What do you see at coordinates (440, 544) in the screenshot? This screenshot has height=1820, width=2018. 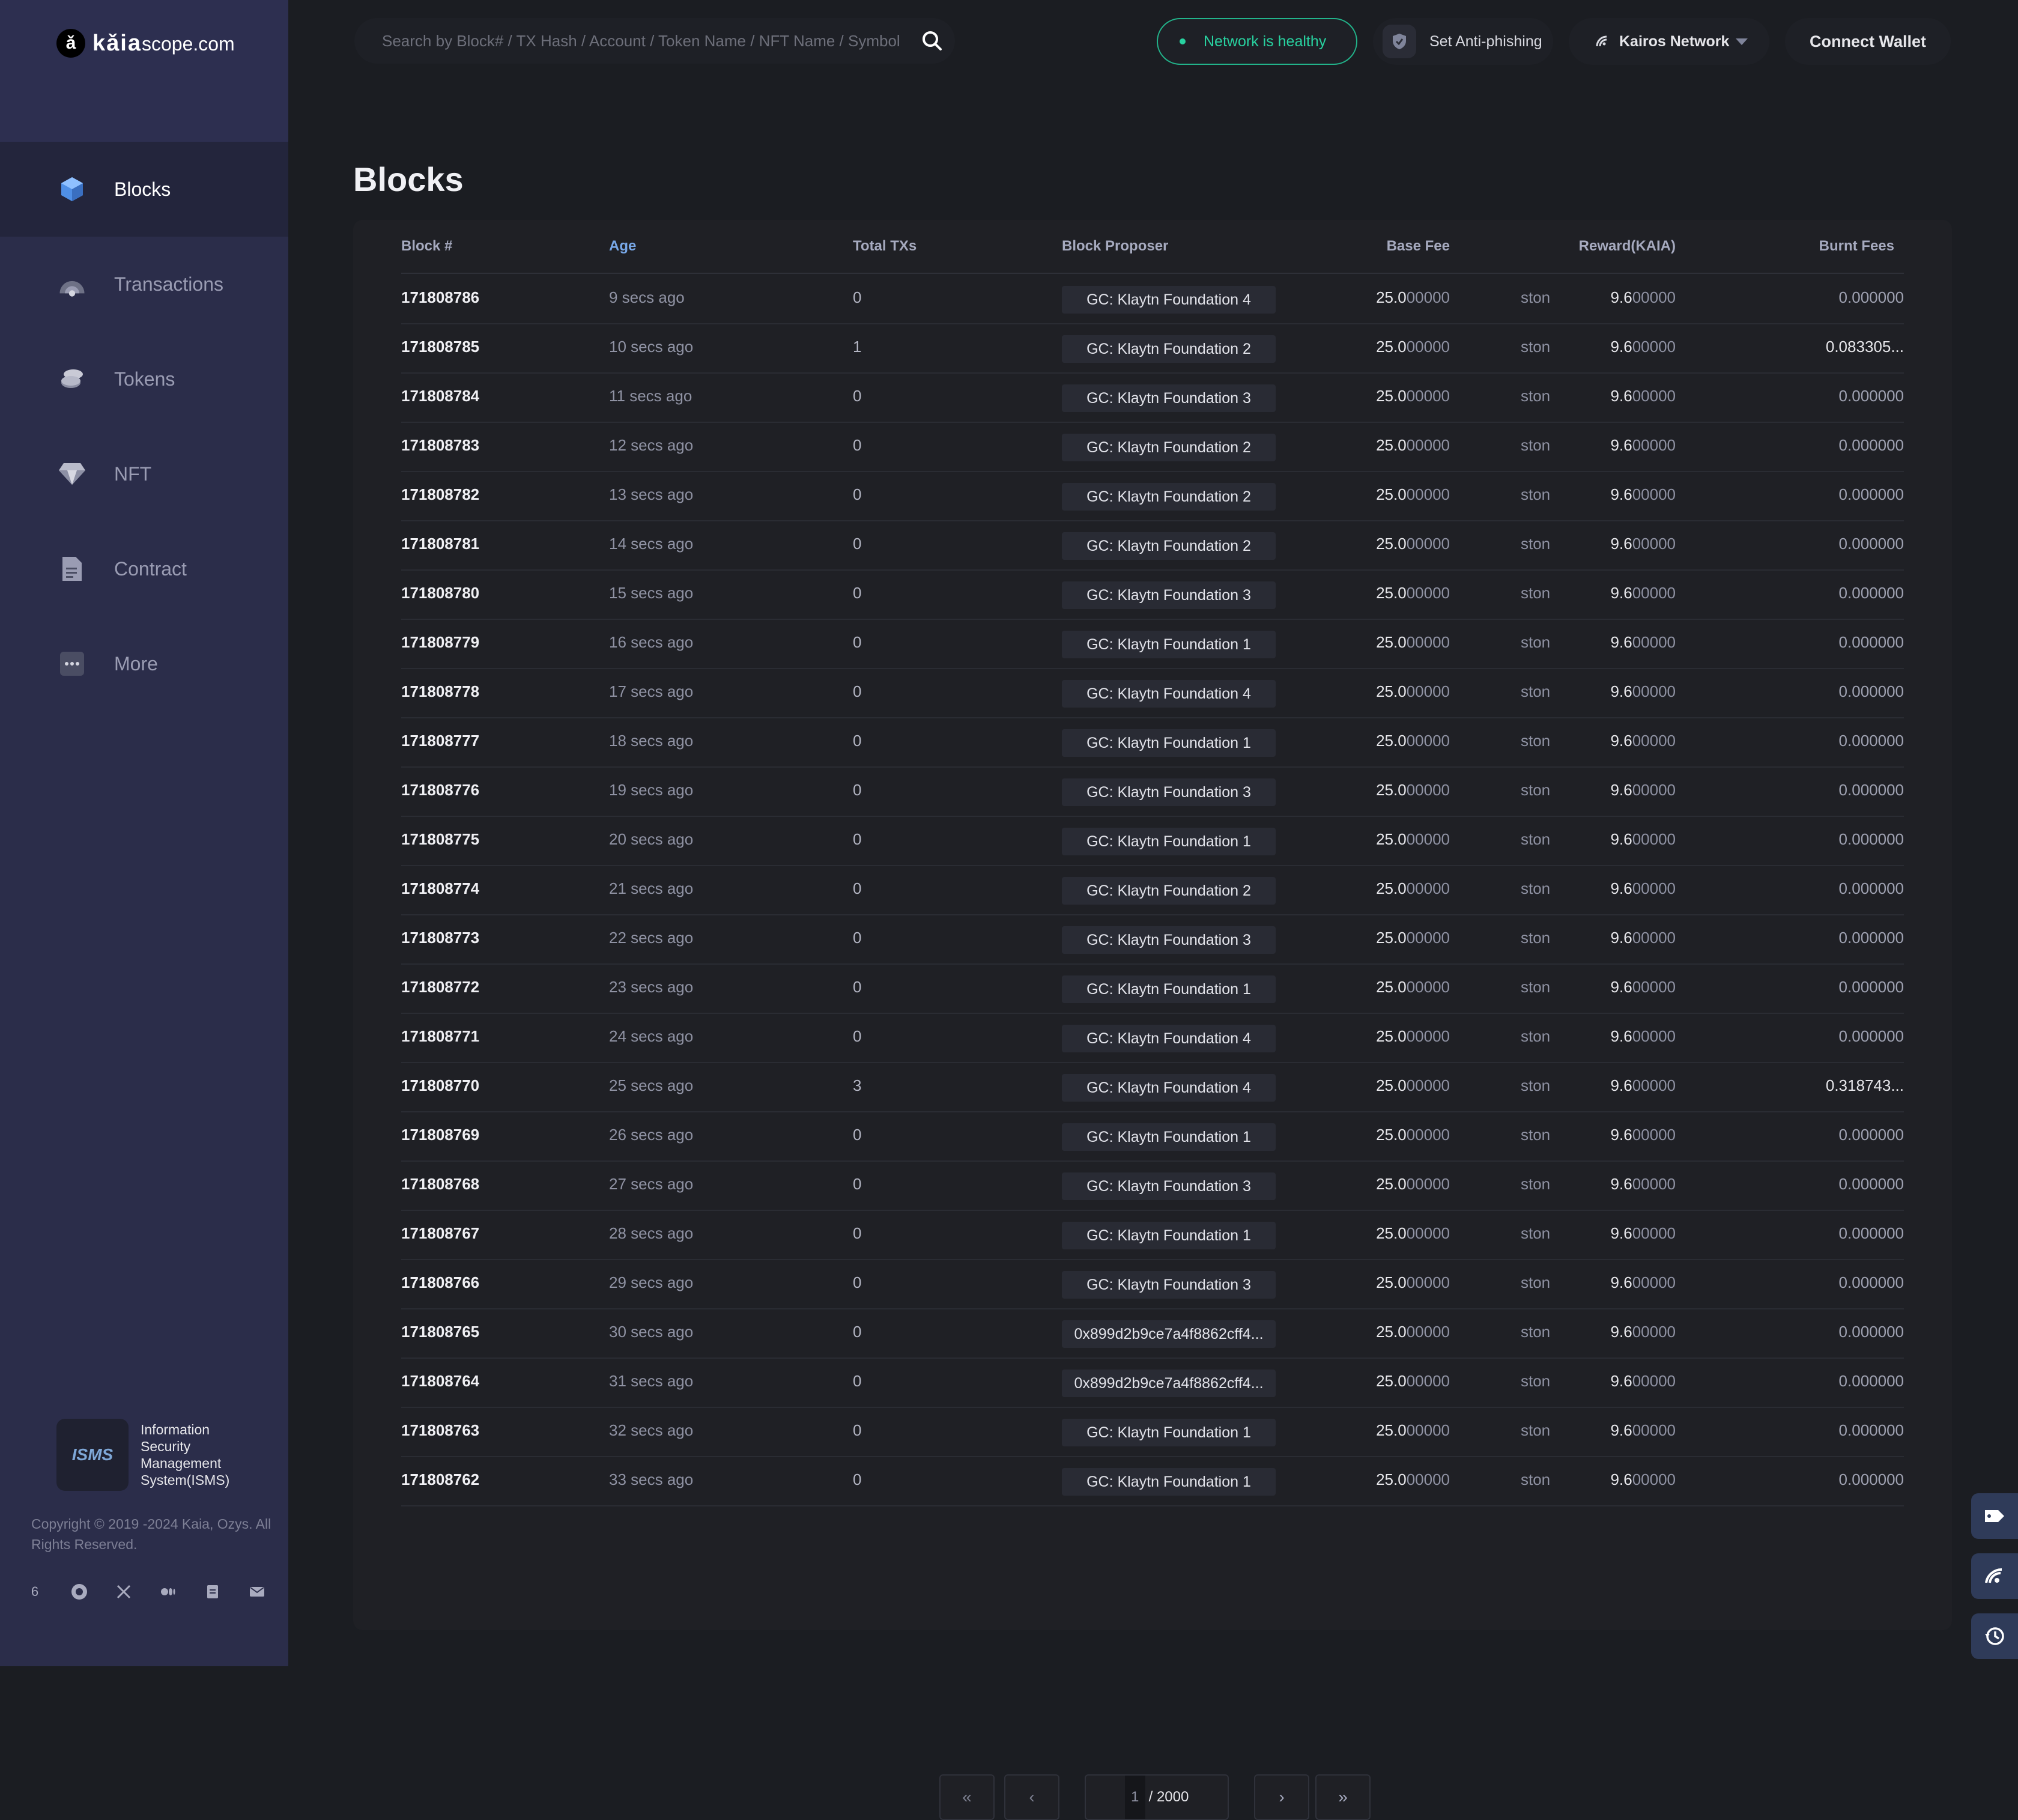 I see `block-number-link: 171808781` at bounding box center [440, 544].